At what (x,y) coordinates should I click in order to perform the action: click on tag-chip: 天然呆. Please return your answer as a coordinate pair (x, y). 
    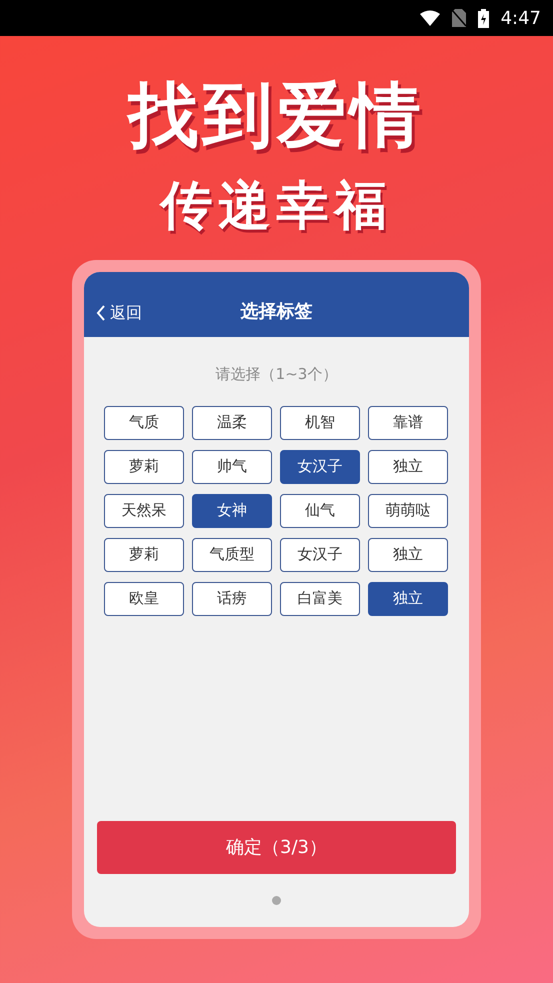
    Looking at the image, I should click on (144, 511).